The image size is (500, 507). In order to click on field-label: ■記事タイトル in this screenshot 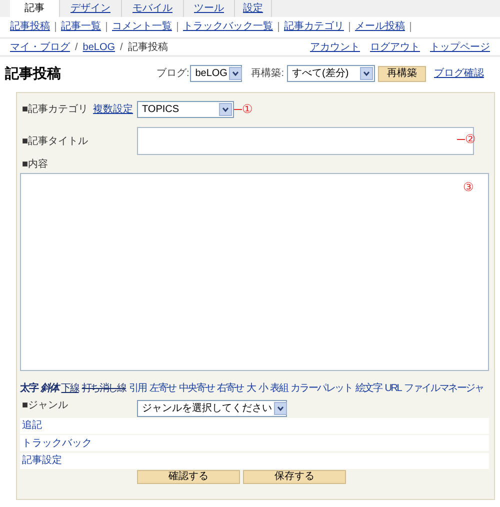, I will do `click(56, 141)`.